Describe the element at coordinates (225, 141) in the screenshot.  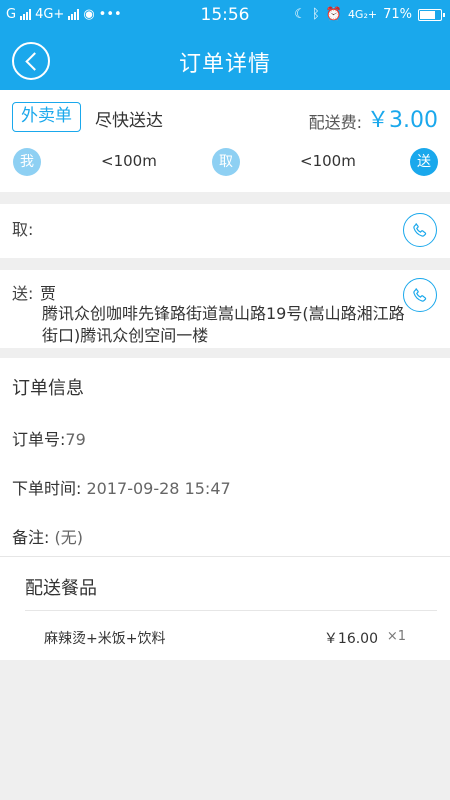
I see `order-summary-card: 外卖单 尽快送达 配送费: ￥3.00 我 <100m 取 <100m 送` at that location.